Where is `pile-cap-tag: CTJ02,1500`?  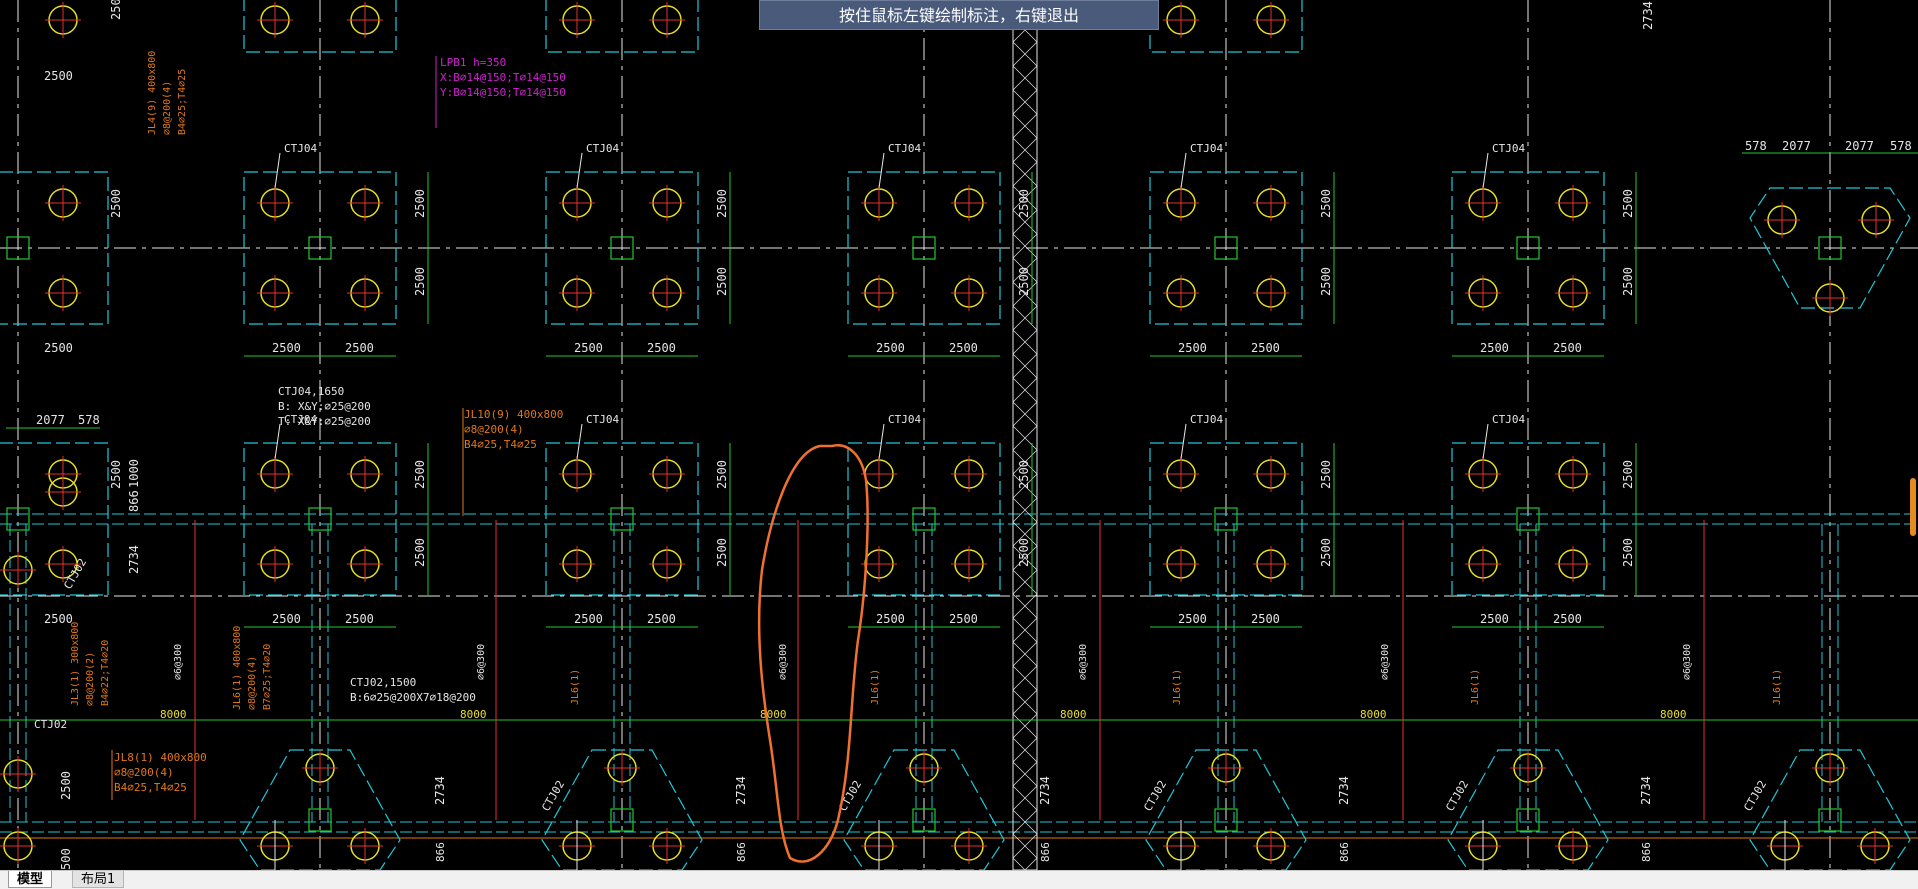
pile-cap-tag: CTJ02,1500 is located at coordinates (383, 682).